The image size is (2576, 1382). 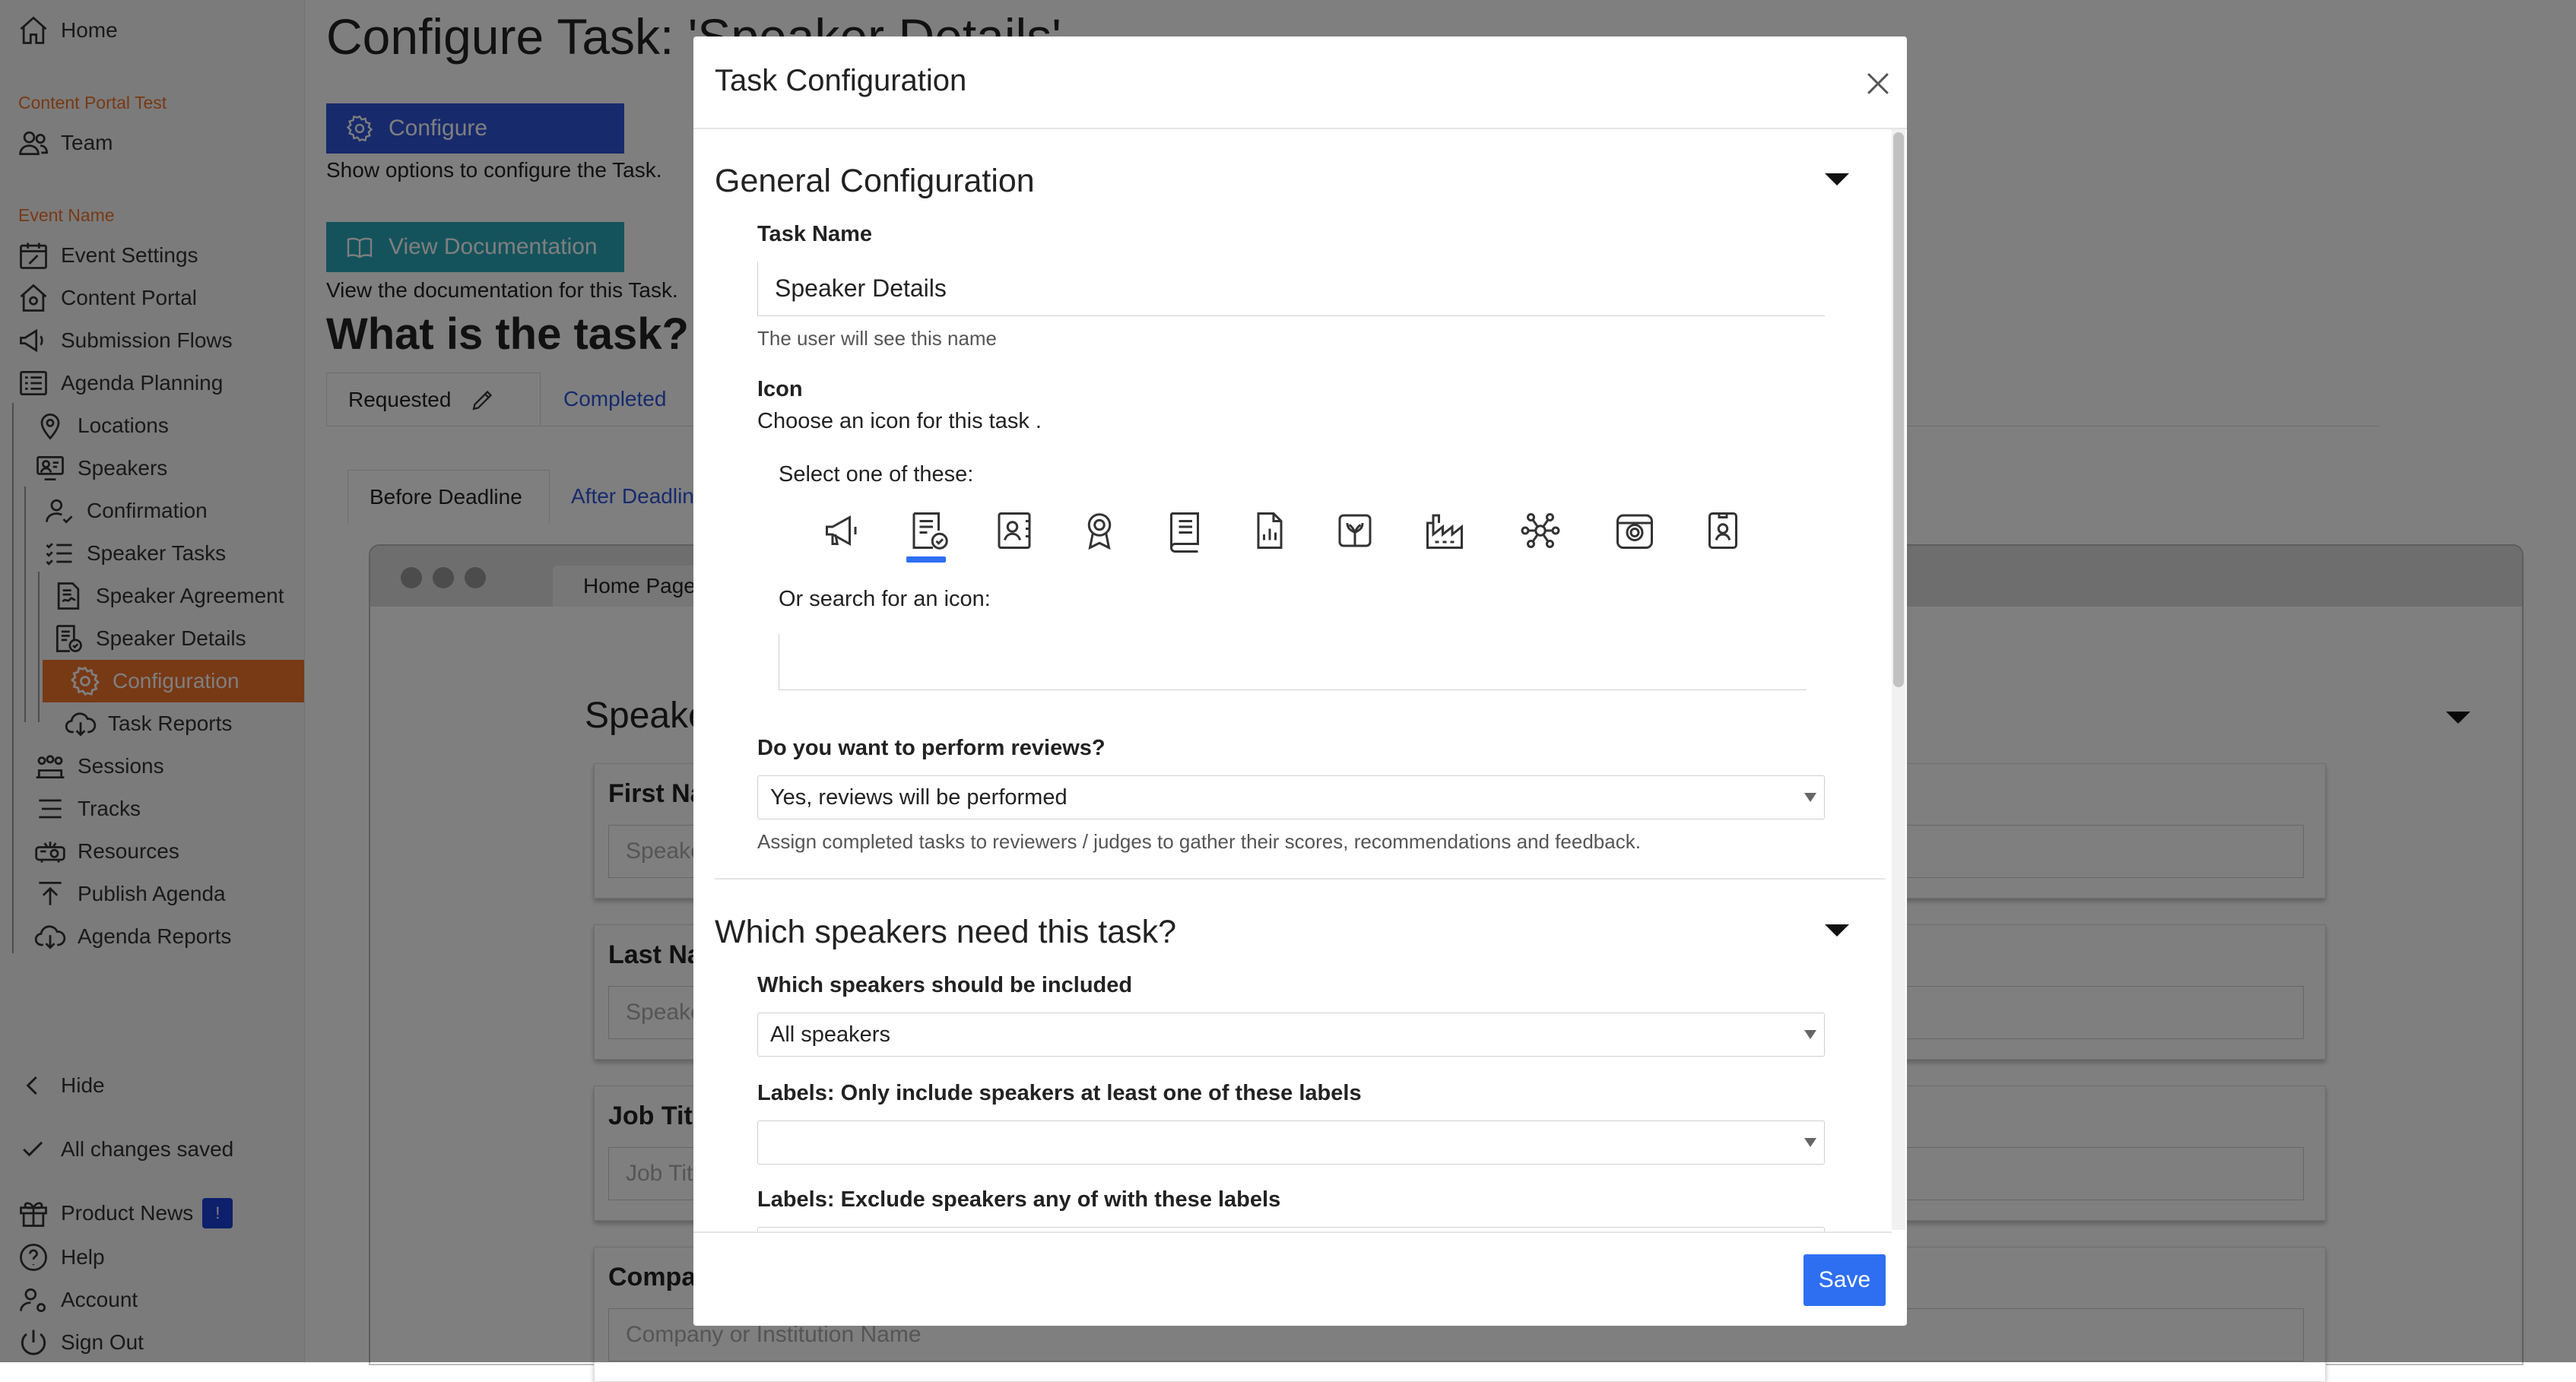 I want to click on save-button: Save, so click(x=1845, y=1280).